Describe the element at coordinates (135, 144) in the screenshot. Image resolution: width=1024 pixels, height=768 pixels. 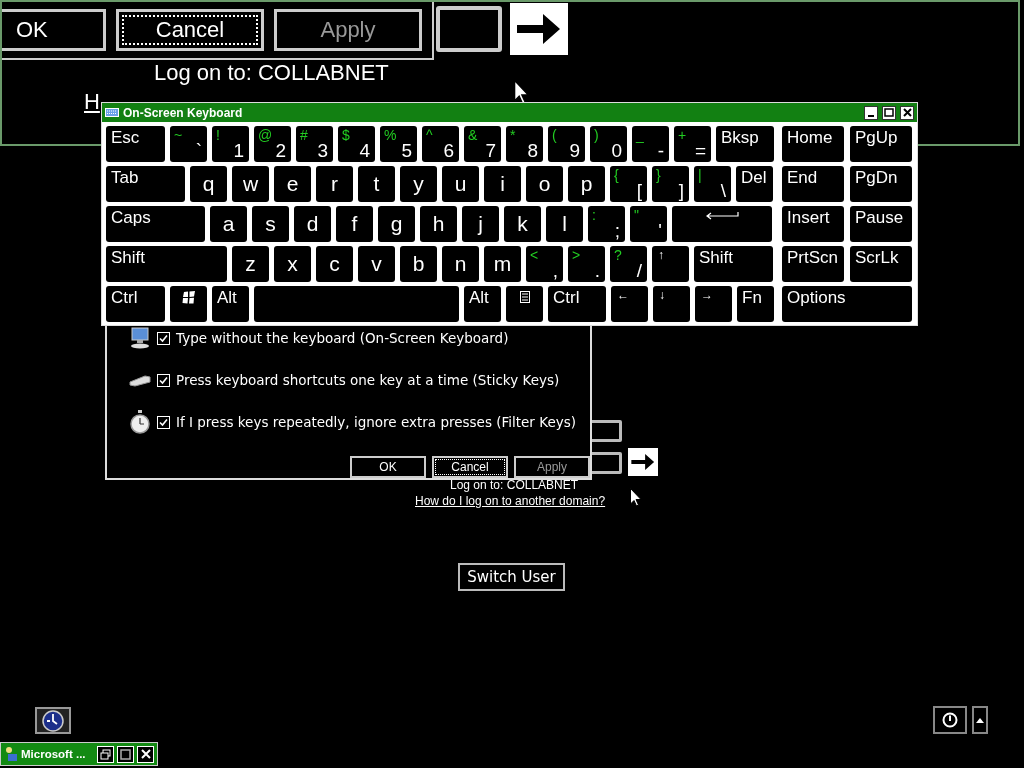
I see `keyboard-key: Esc` at that location.